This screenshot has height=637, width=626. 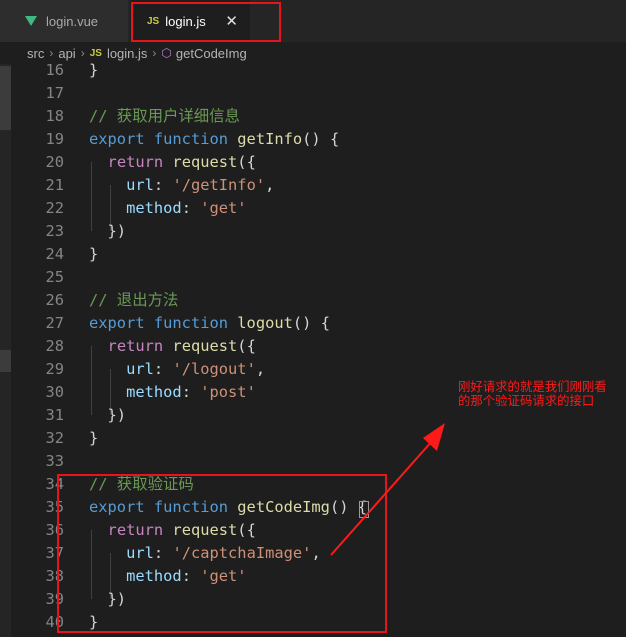 I want to click on annotation-arrow, so click(x=387, y=489).